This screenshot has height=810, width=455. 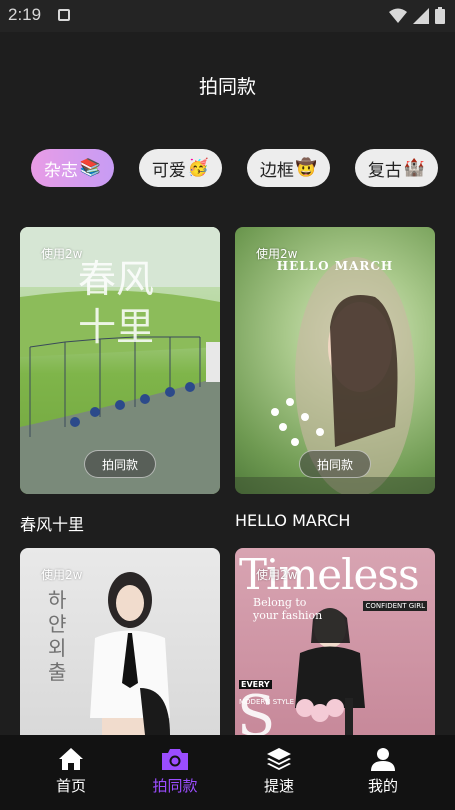 I want to click on battery-icon, so click(x=440, y=15).